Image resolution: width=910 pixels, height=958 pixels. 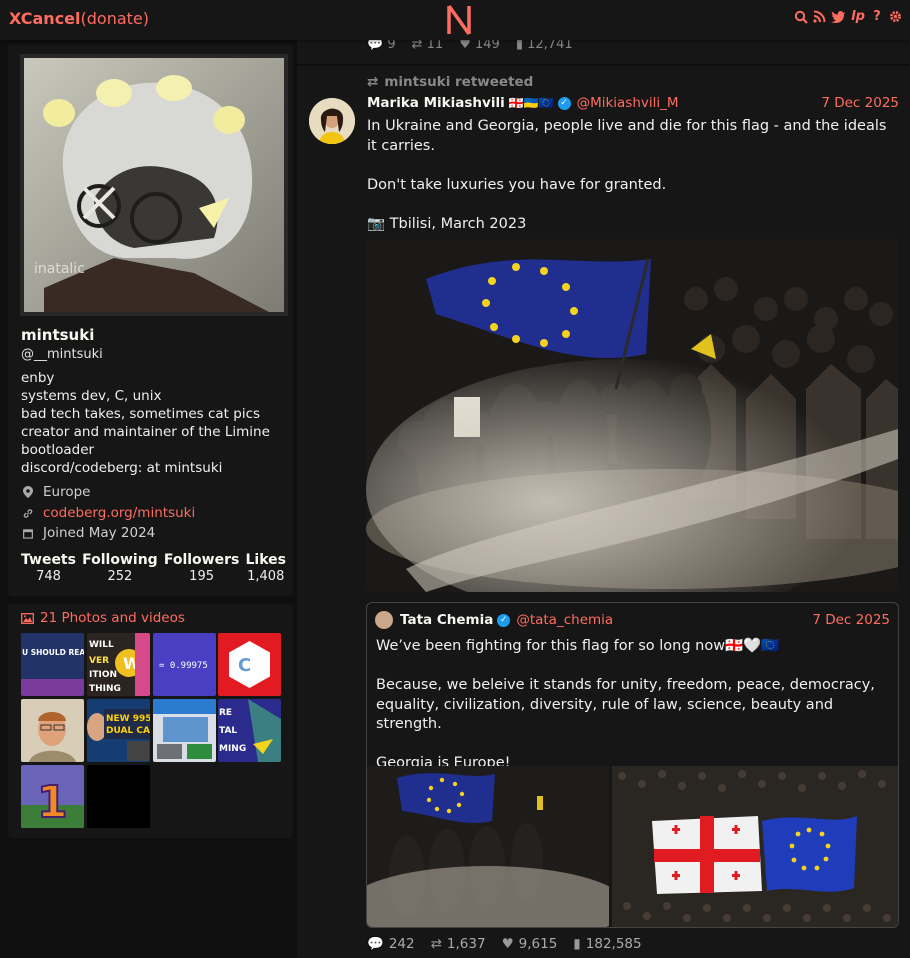 I want to click on profile-location: Europe, so click(x=56, y=492).